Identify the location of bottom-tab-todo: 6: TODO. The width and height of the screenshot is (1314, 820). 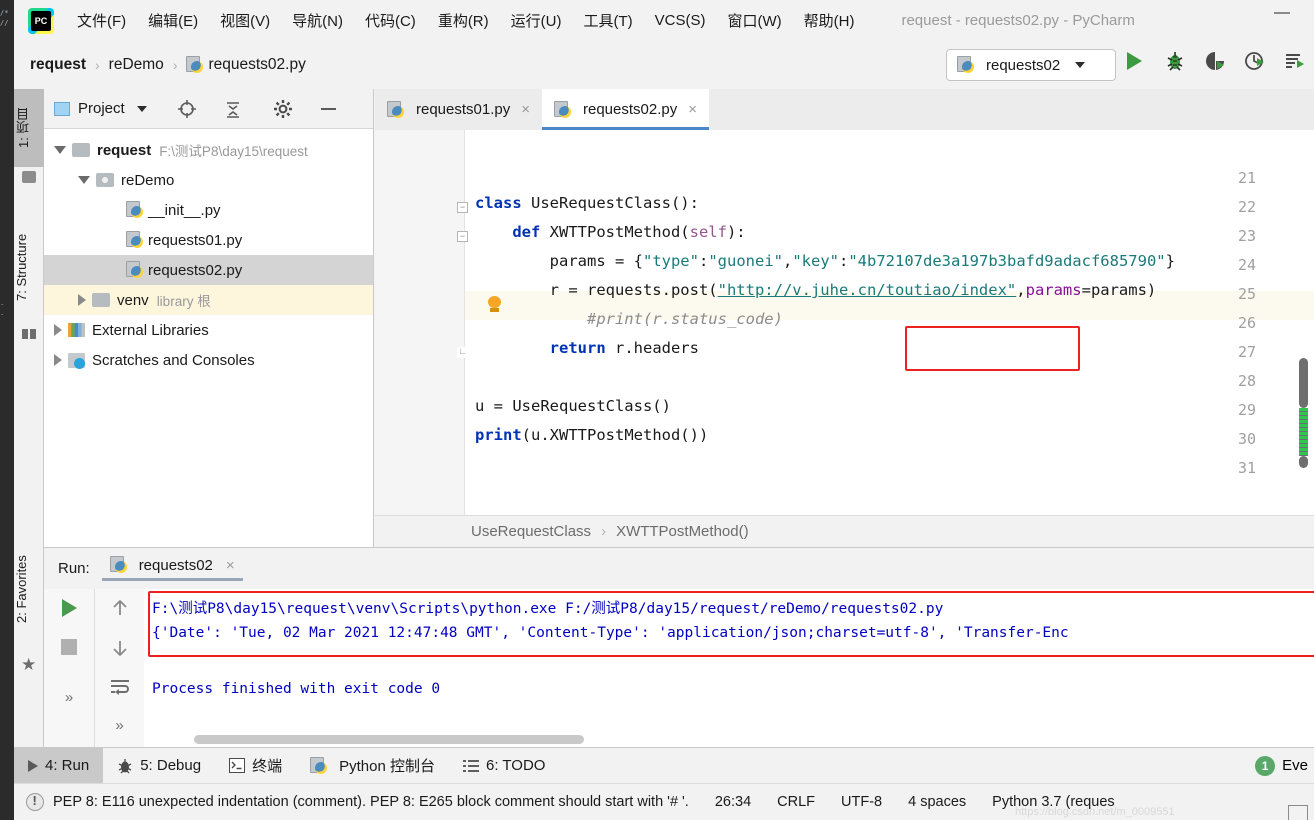
(504, 766).